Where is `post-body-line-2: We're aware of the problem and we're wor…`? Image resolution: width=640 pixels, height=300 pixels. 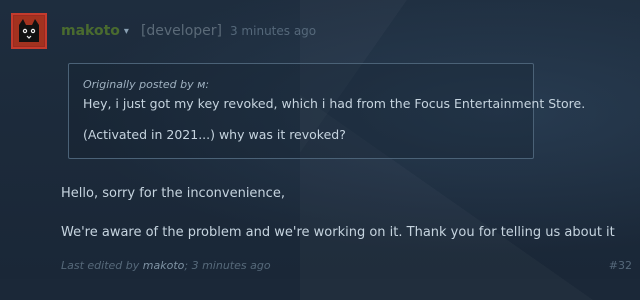
post-body-line-2: We're aware of the problem and we're wor… is located at coordinates (338, 232).